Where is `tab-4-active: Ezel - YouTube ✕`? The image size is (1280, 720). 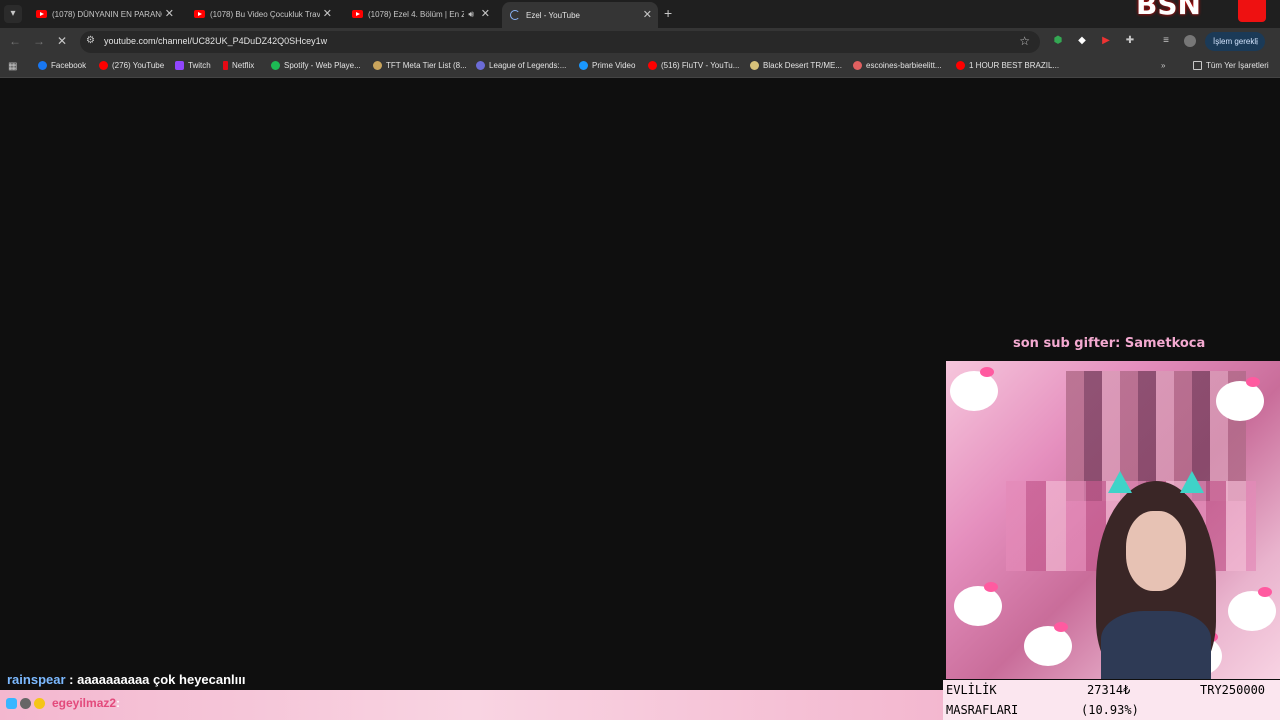
tab-4-active: Ezel - YouTube ✕ is located at coordinates (580, 15).